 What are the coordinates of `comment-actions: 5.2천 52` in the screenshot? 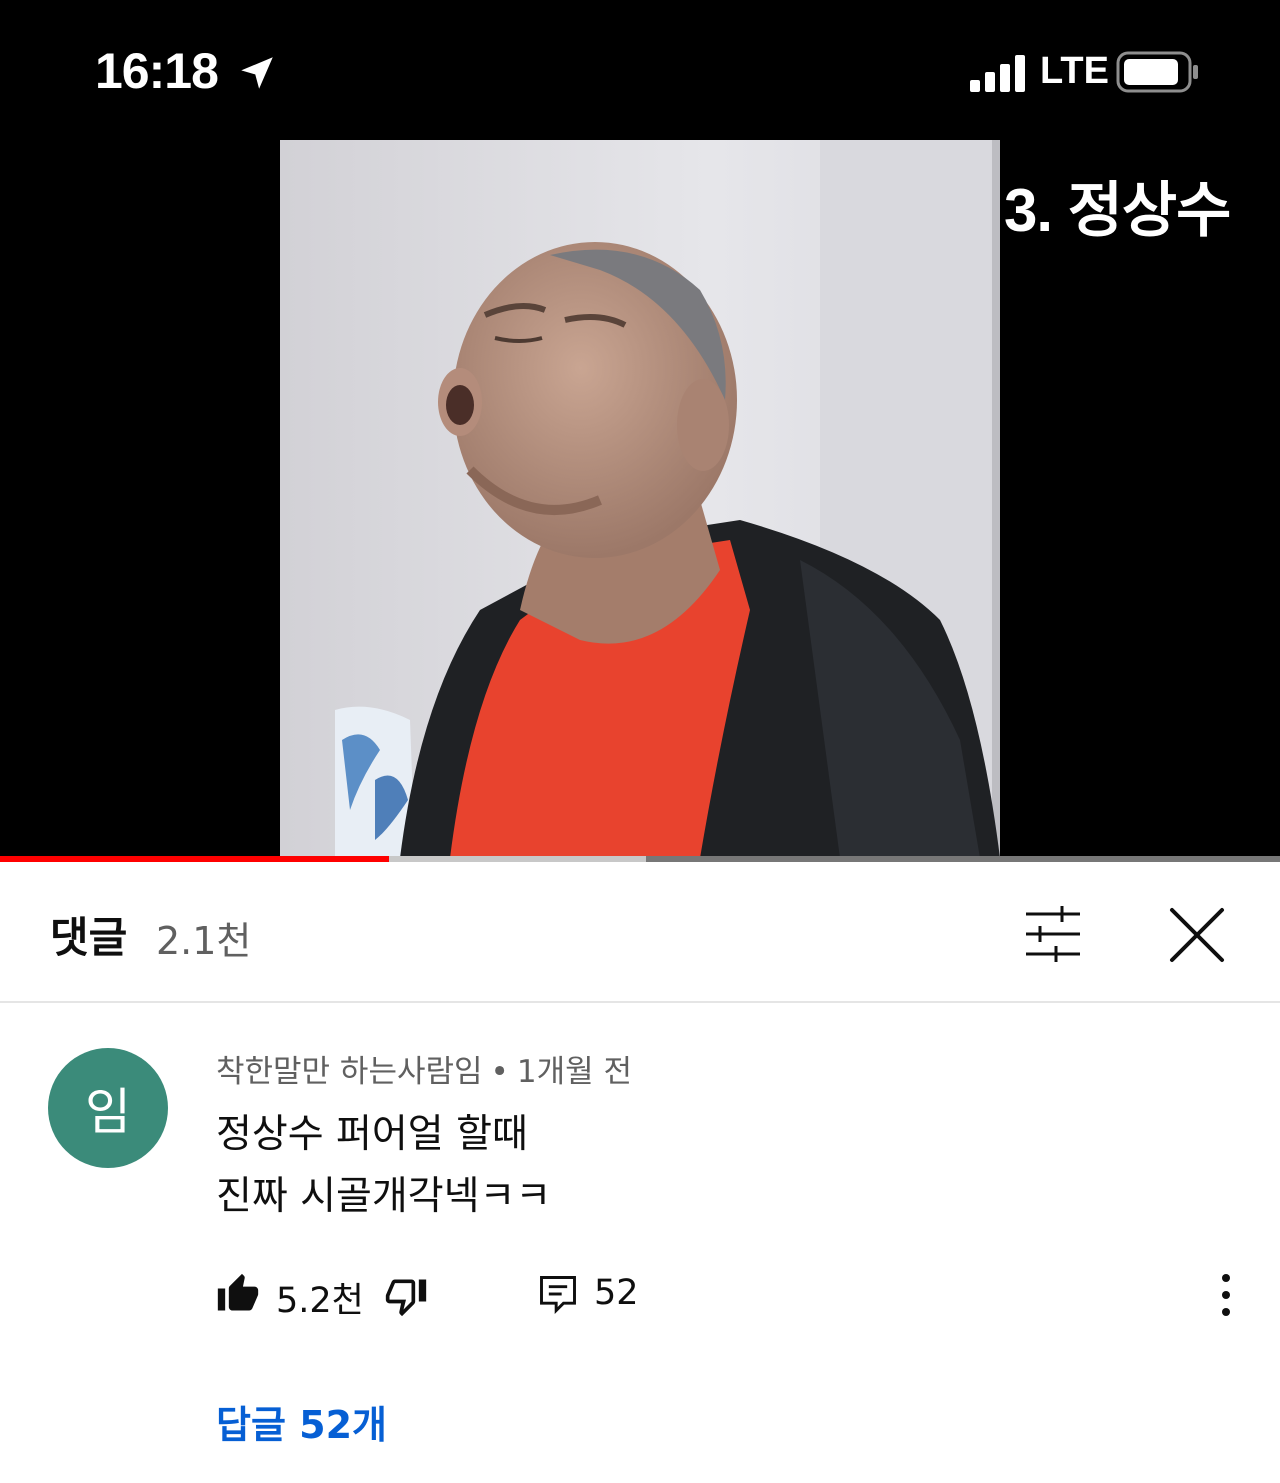 It's located at (640, 1294).